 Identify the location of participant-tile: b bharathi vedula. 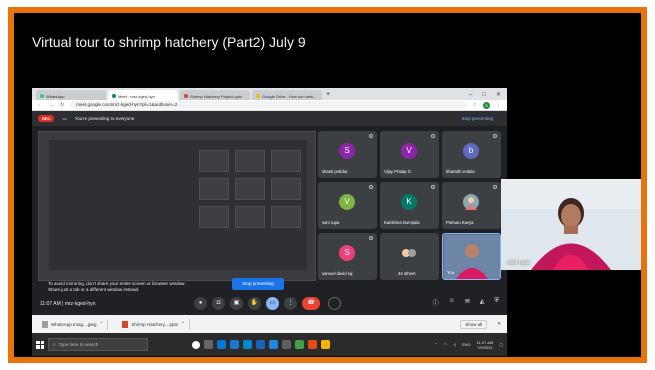
(471, 154).